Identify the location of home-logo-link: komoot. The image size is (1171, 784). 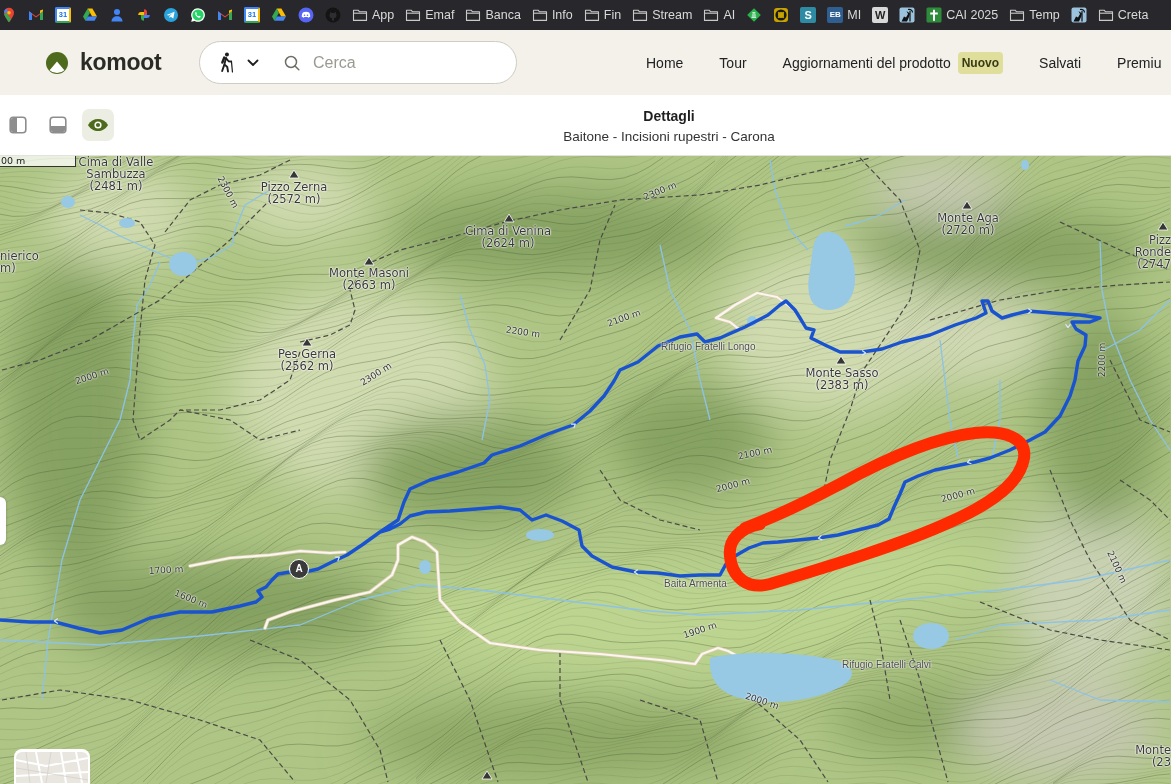
(105, 62).